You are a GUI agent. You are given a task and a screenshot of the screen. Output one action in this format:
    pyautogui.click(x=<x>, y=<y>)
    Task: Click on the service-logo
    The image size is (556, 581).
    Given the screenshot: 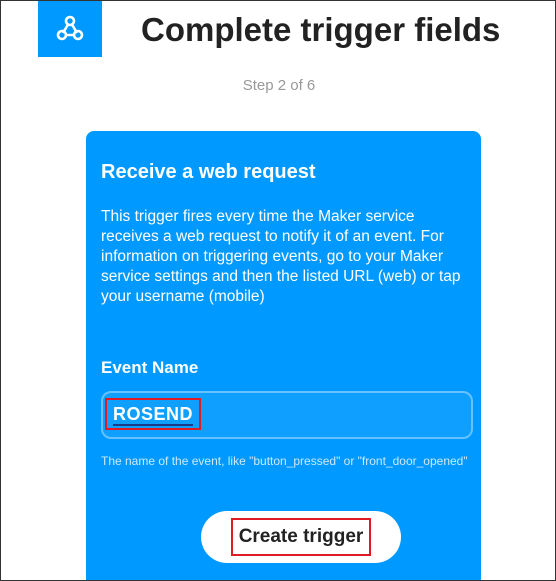 What is the action you would take?
    pyautogui.click(x=70, y=29)
    